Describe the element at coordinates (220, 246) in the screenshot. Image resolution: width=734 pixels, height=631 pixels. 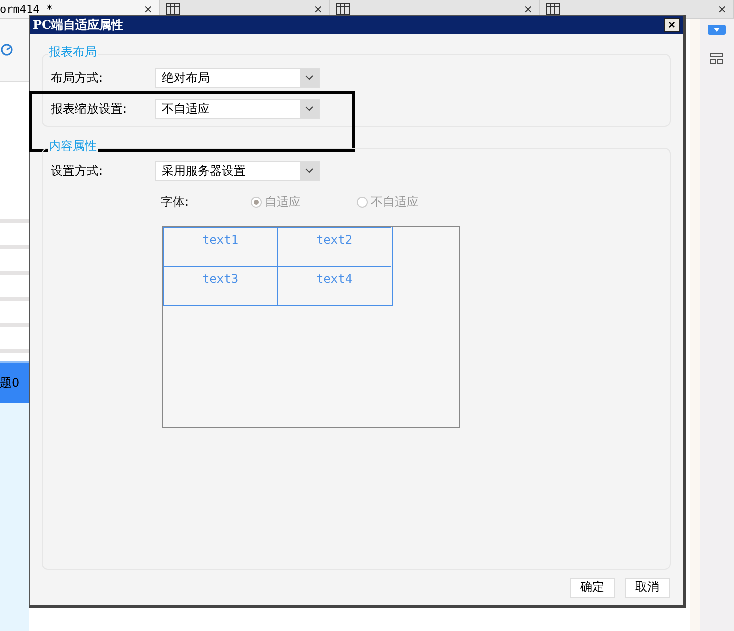
I see `preview-cell: text1` at that location.